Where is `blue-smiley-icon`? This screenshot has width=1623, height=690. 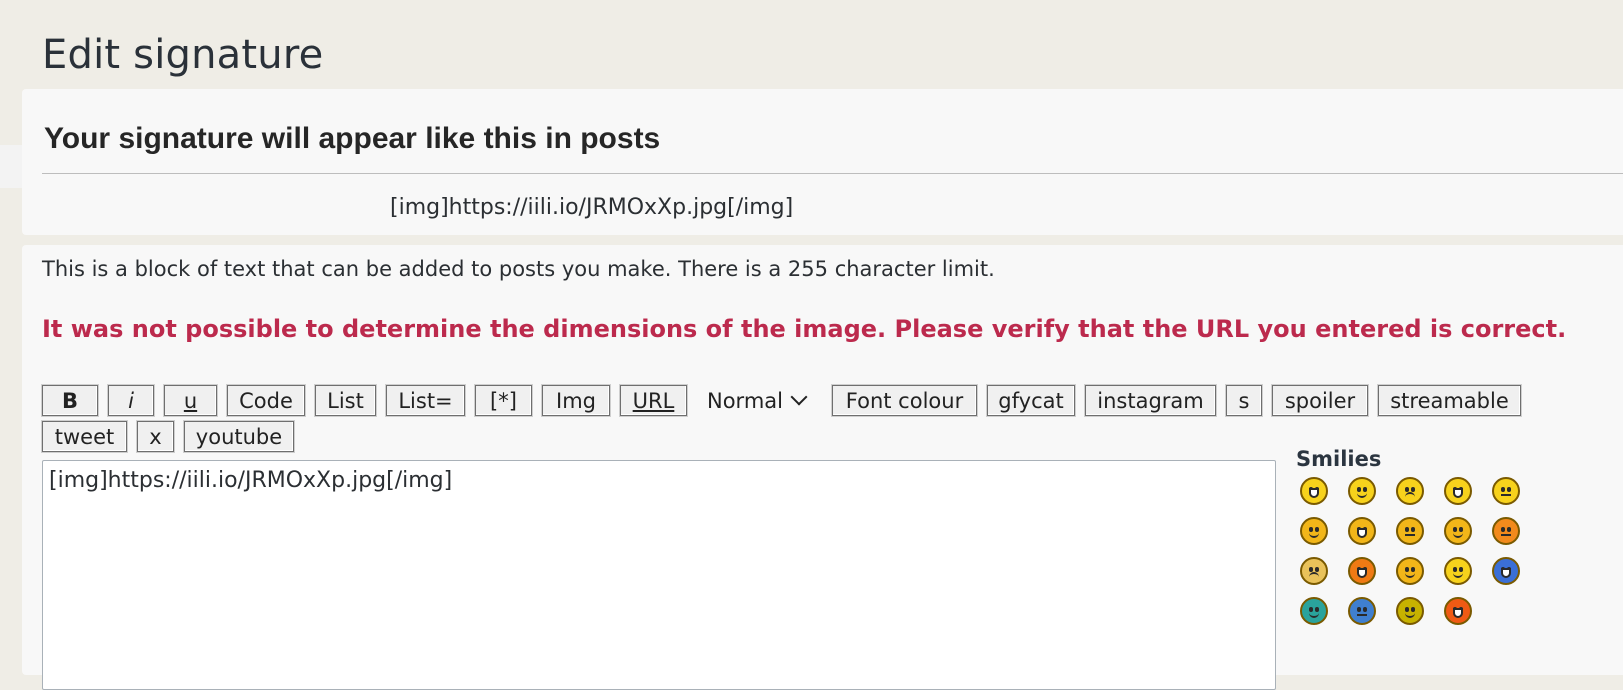
blue-smiley-icon is located at coordinates (1362, 611).